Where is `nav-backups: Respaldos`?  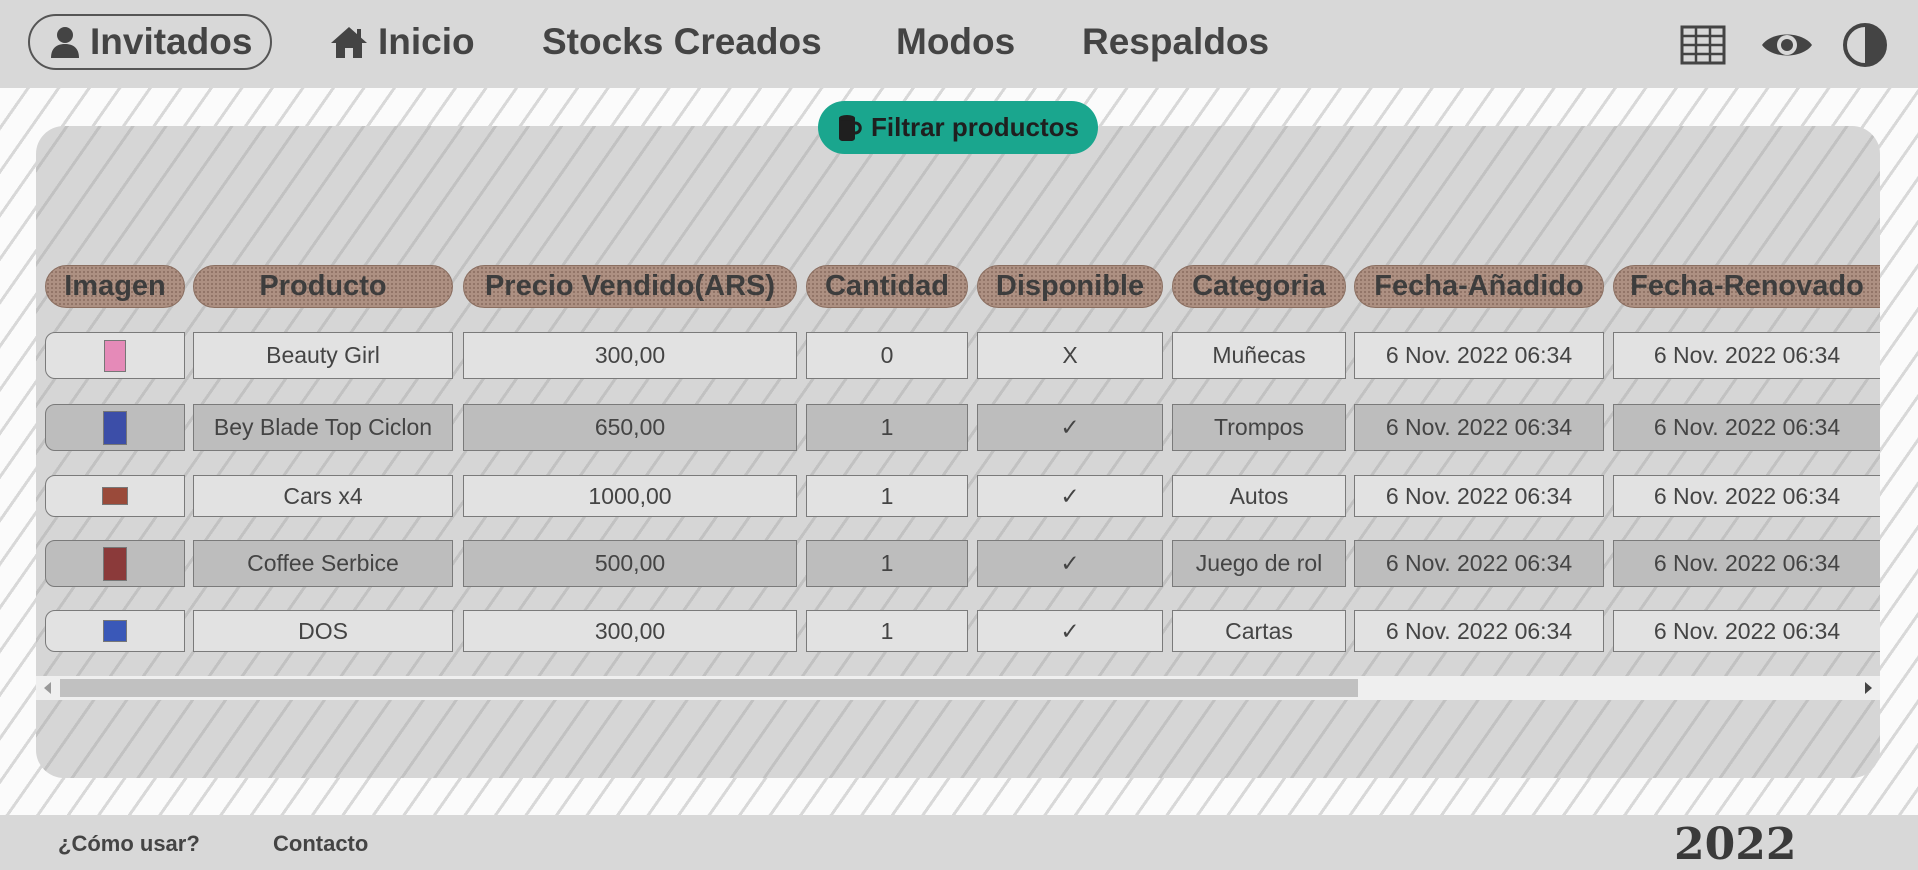
nav-backups: Respaldos is located at coordinates (1175, 42).